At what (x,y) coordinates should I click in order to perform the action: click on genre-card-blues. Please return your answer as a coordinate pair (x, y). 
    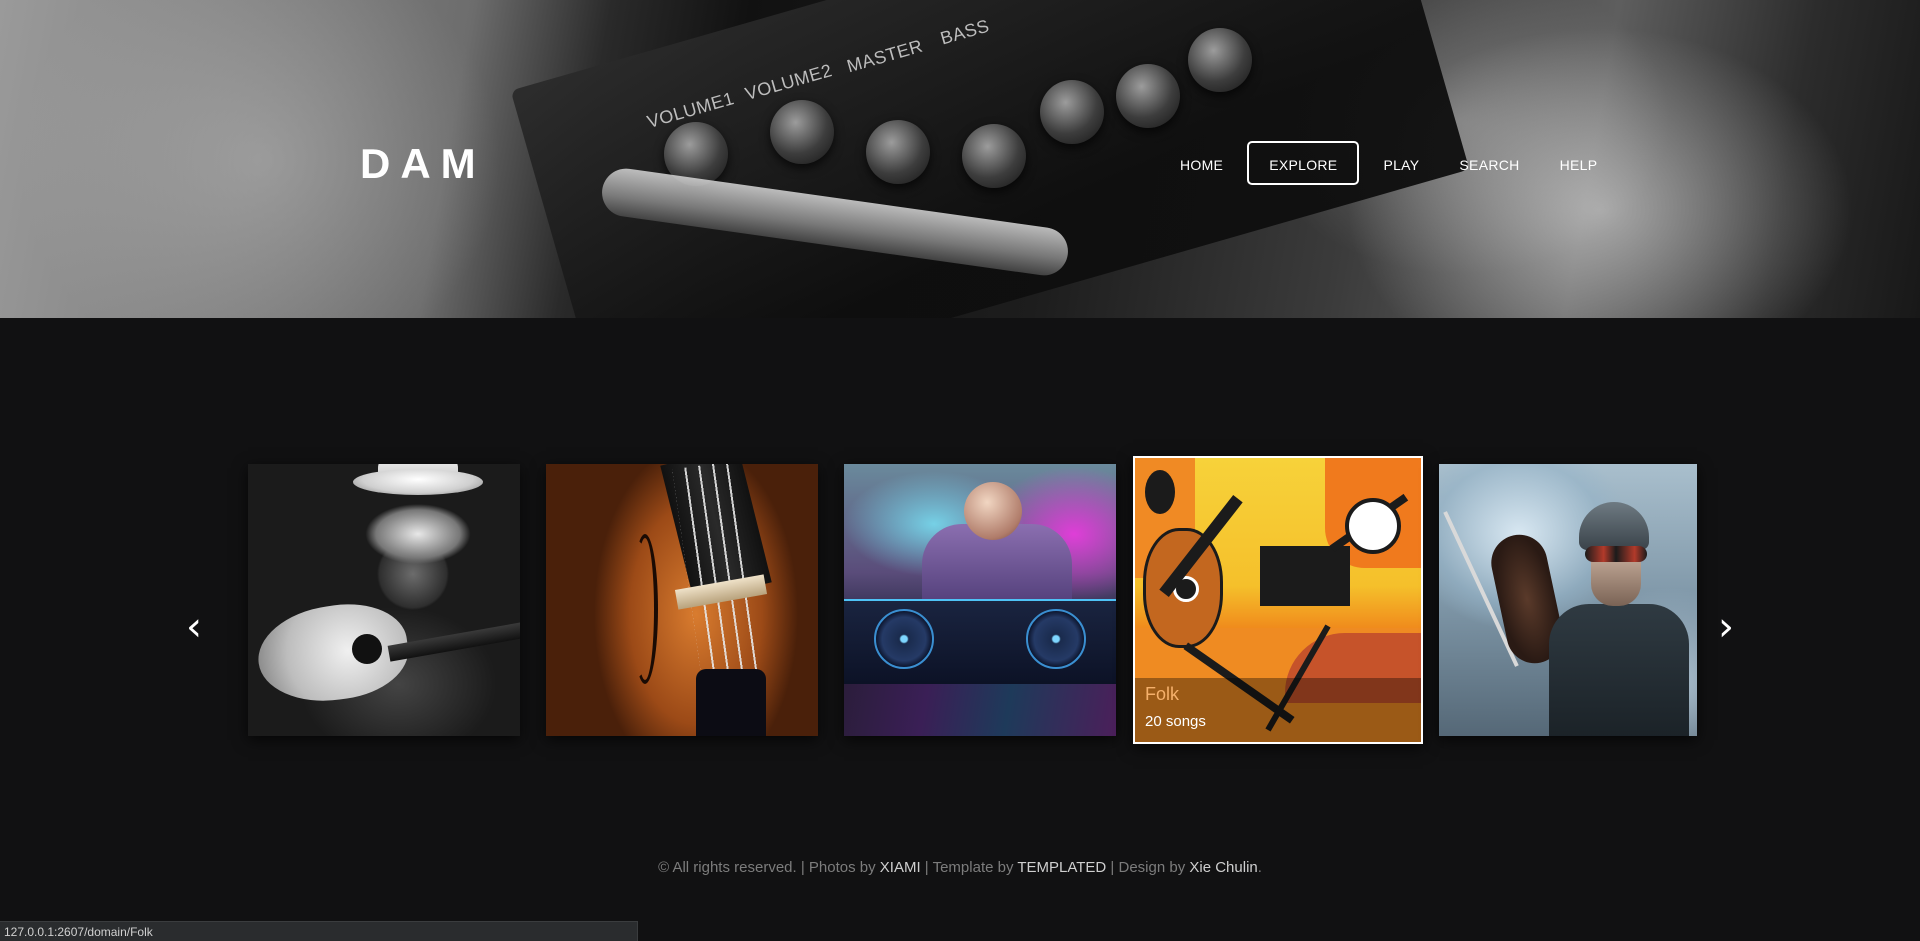
    Looking at the image, I should click on (384, 600).